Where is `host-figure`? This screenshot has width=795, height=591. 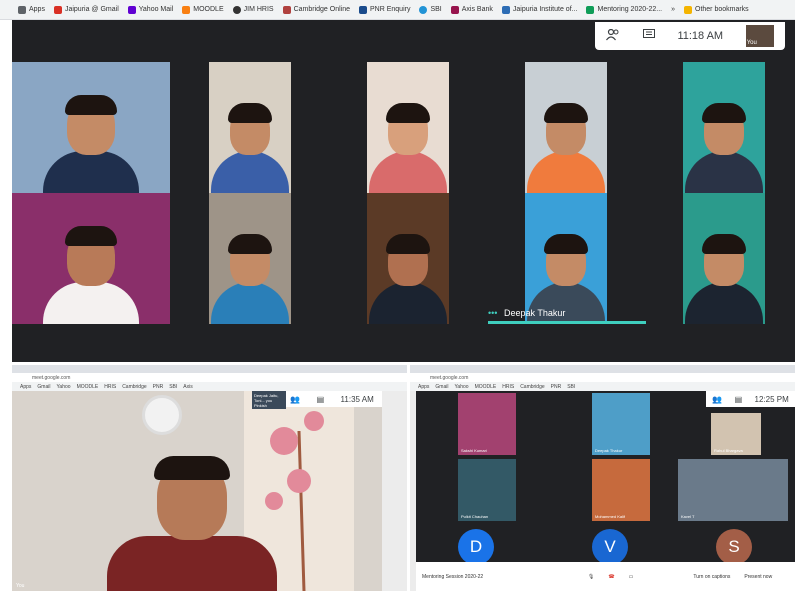 host-figure is located at coordinates (192, 523).